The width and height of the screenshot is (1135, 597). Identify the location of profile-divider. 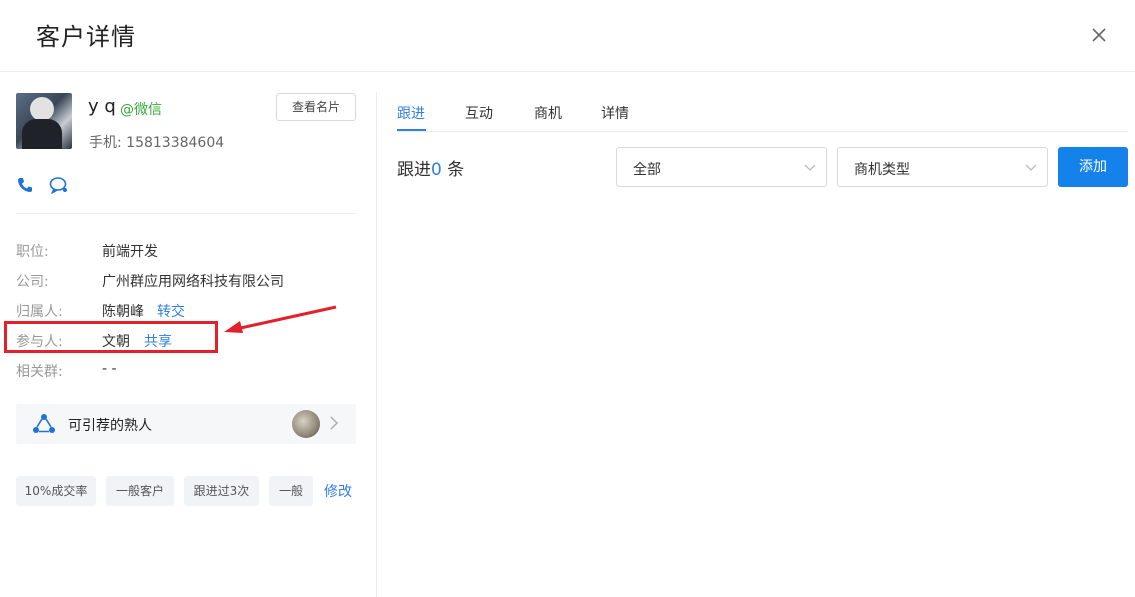
(186, 213).